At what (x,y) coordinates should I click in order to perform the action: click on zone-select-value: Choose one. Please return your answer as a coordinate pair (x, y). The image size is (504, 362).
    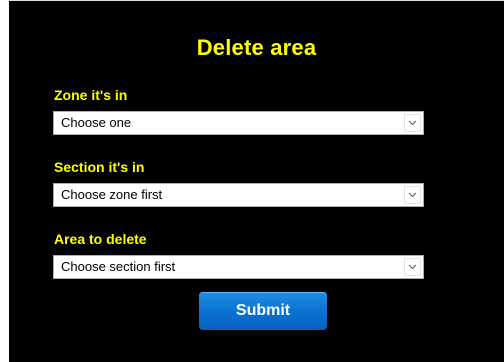
    Looking at the image, I should click on (96, 122).